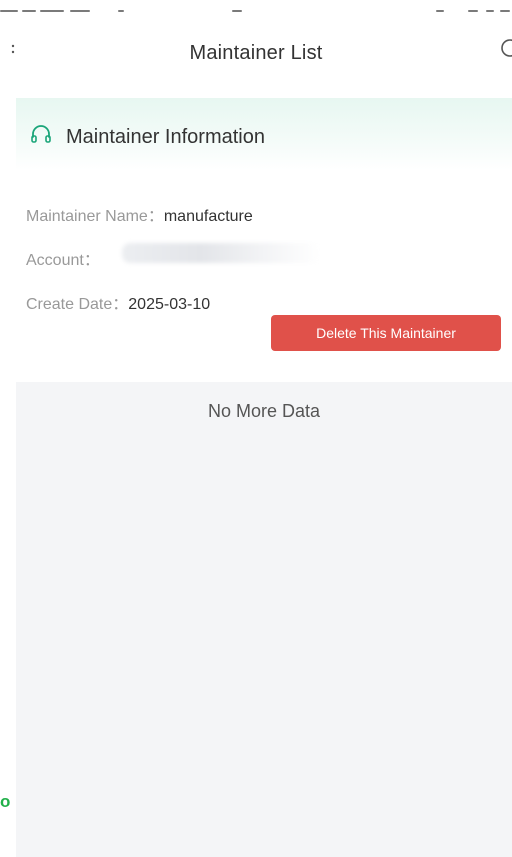  What do you see at coordinates (386, 333) in the screenshot?
I see `delete-maintainer-button: Delete This Maintainer` at bounding box center [386, 333].